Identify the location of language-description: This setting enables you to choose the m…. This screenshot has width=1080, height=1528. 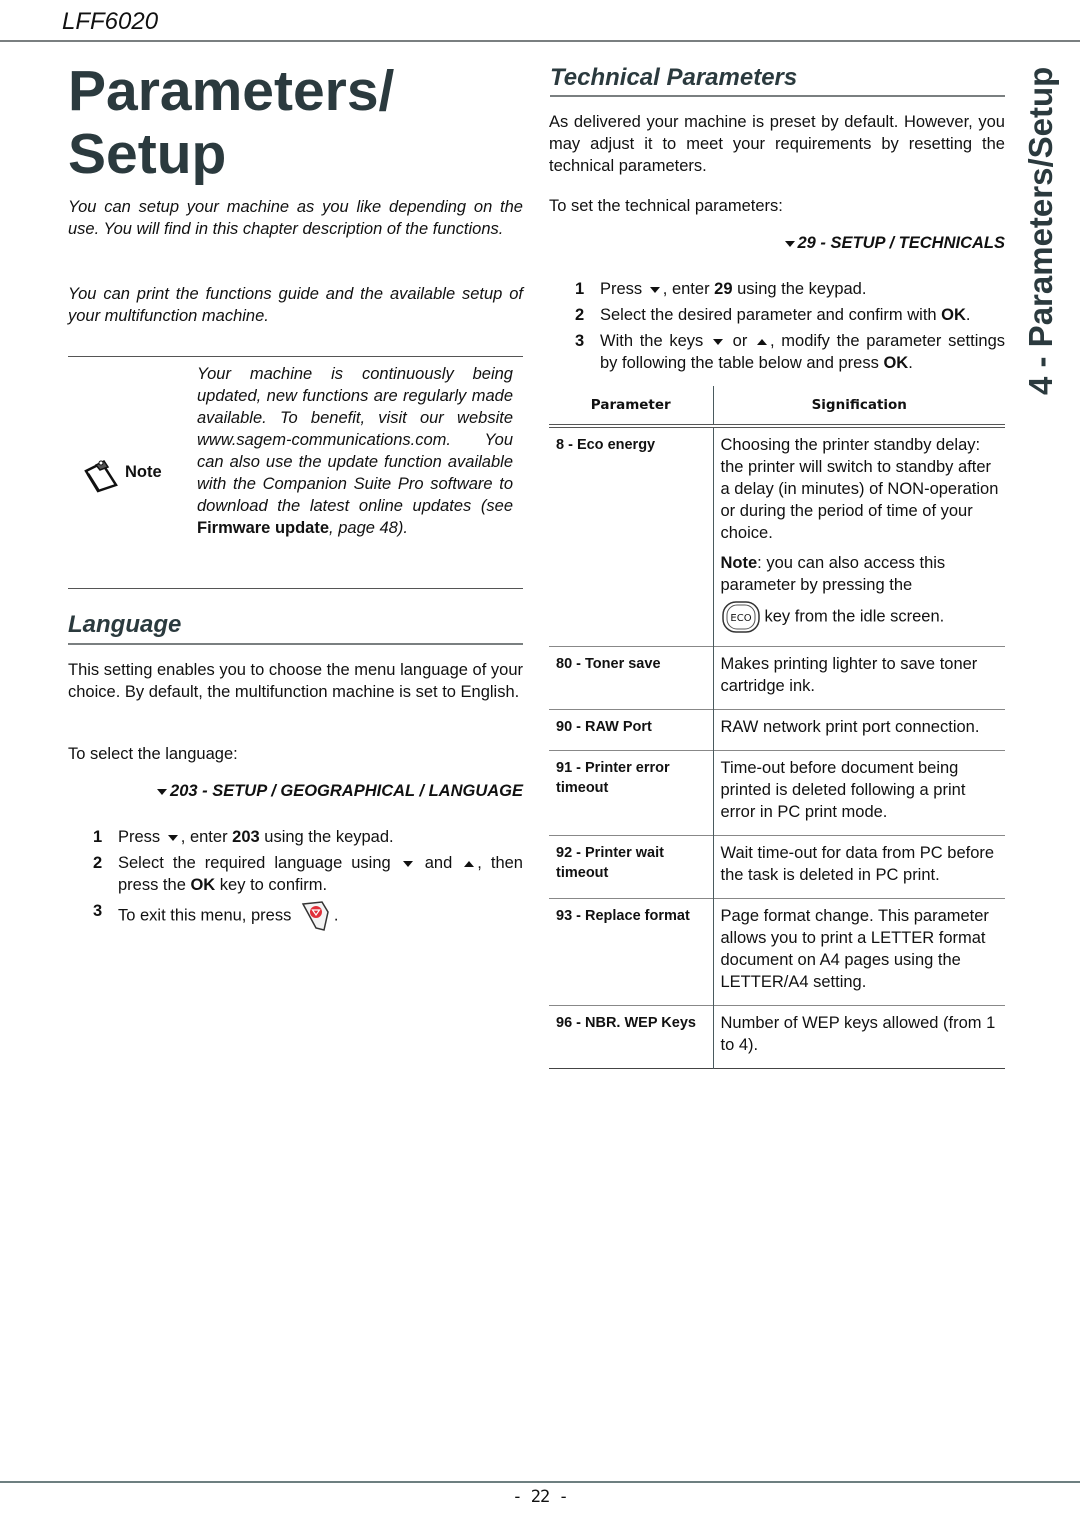
(295, 681).